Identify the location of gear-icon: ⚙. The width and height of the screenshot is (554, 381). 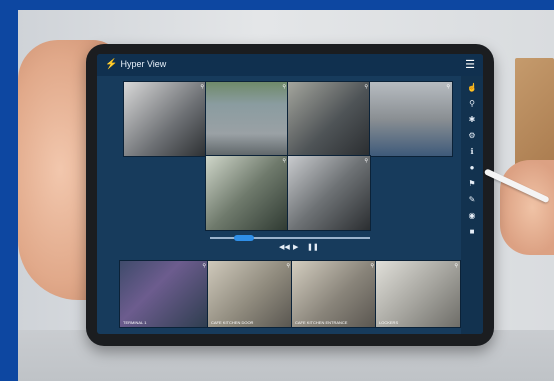
(472, 136).